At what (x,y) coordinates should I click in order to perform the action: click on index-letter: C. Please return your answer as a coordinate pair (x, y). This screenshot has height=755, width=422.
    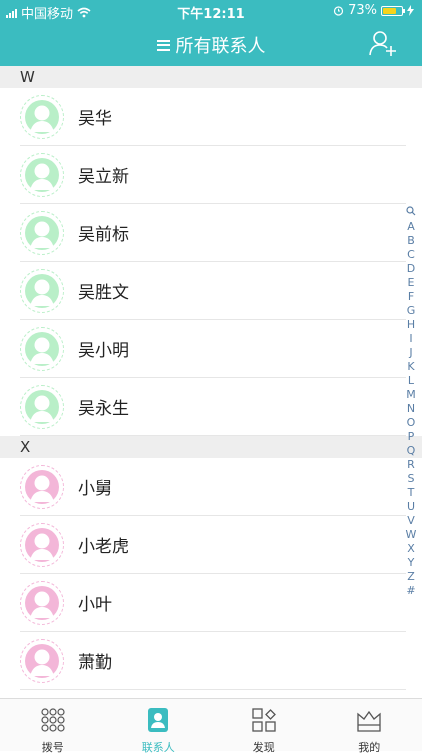
    Looking at the image, I should click on (411, 255).